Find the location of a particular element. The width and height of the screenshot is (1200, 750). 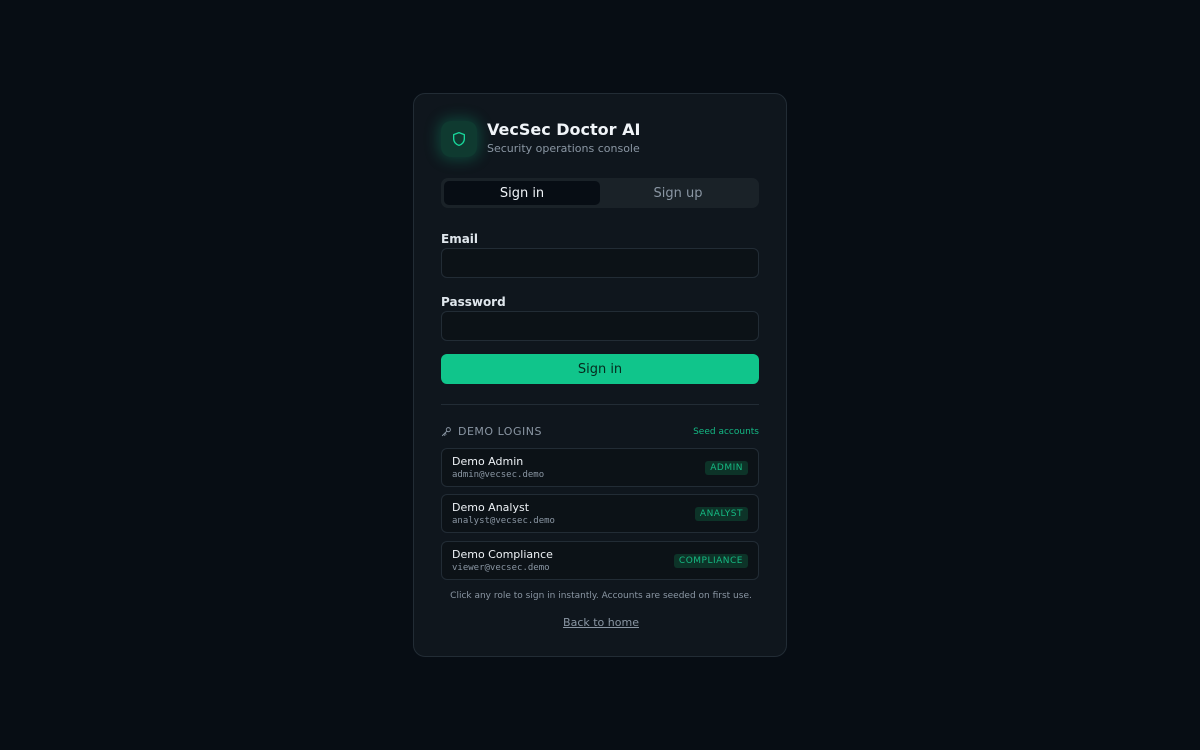

demo-account-analyst: Demo Analyst analyst@vecsec.demo ANALYST is located at coordinates (600, 513).